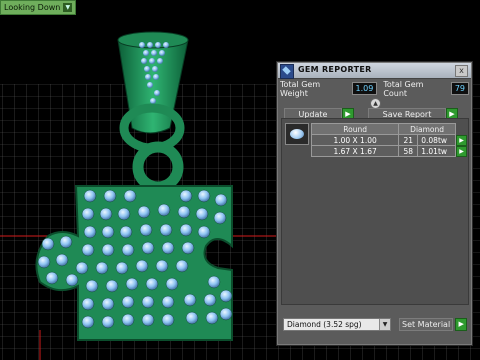  I want to click on close-icon: x, so click(461, 70).